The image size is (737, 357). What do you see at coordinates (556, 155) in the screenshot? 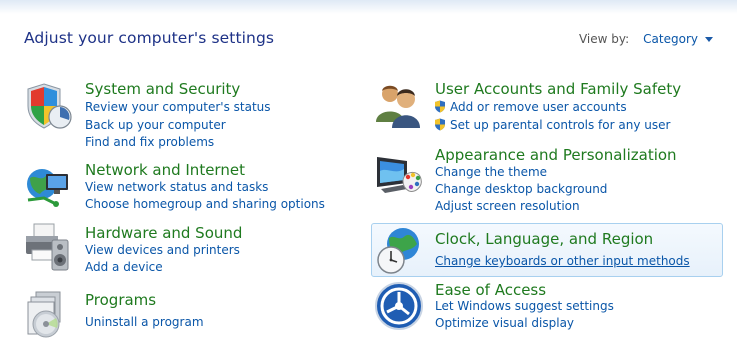
I see `category-appearance-personalization: Appearance and Personalization` at bounding box center [556, 155].